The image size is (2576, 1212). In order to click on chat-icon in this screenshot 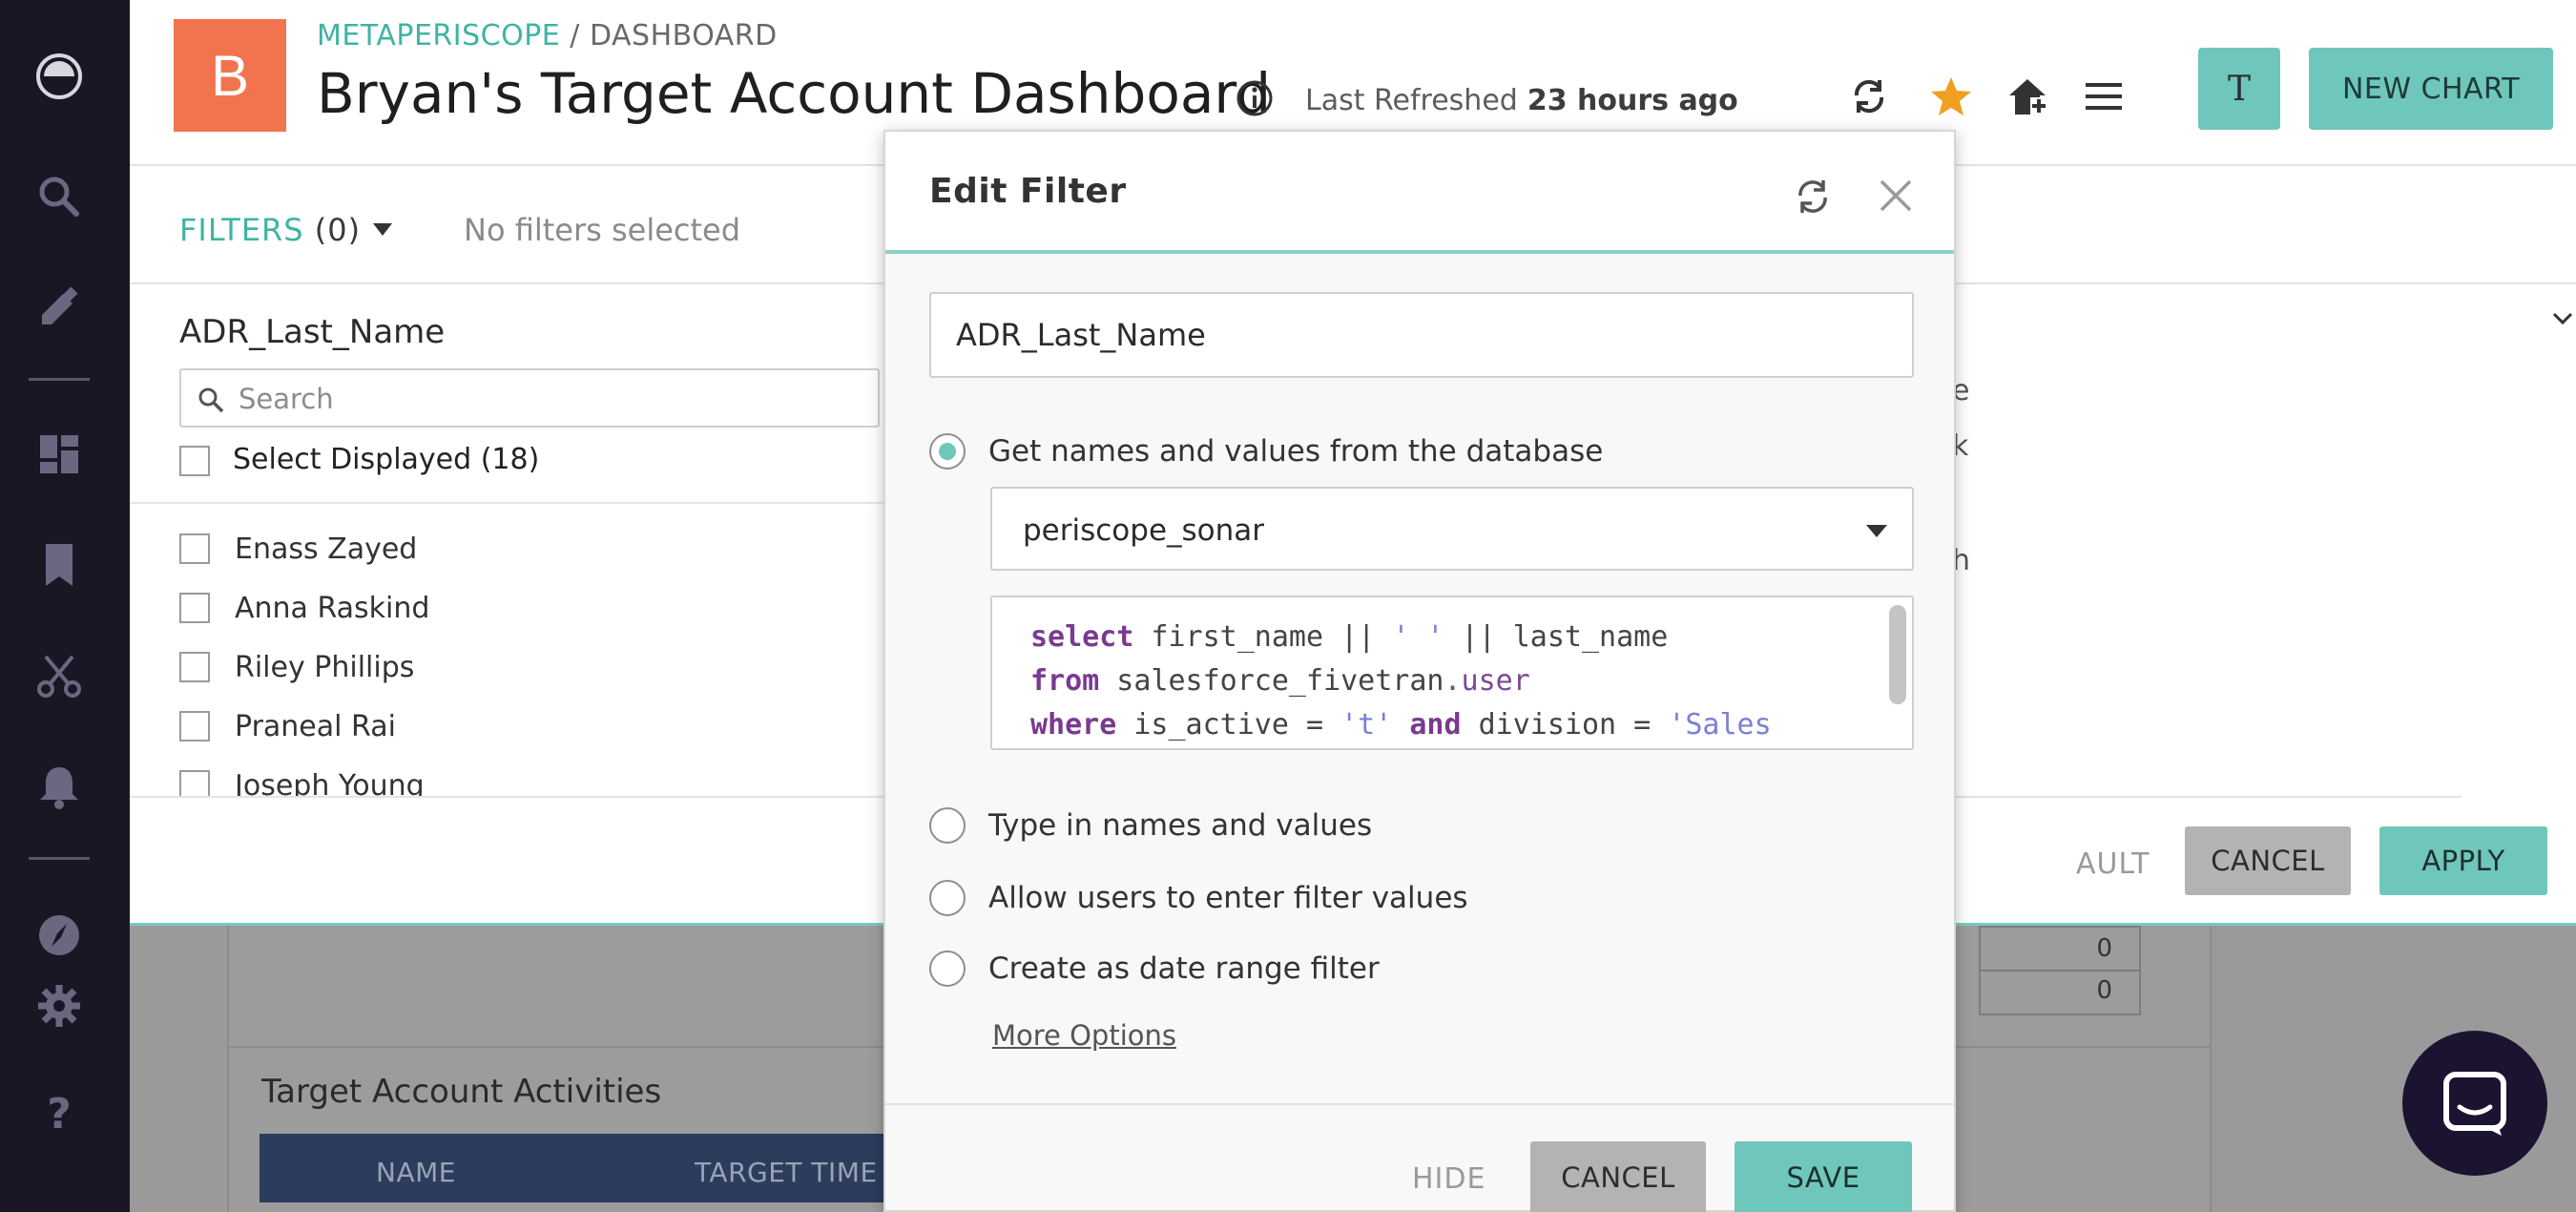, I will do `click(2474, 1104)`.